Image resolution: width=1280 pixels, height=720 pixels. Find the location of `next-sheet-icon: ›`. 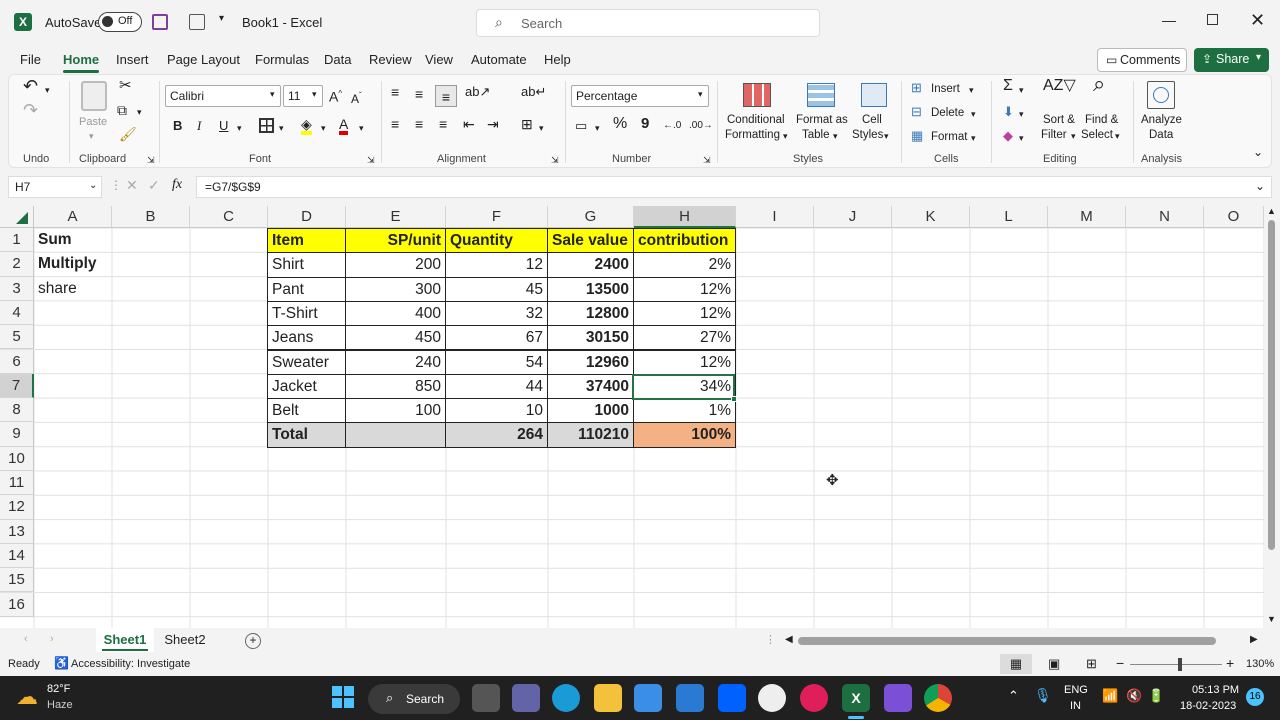

next-sheet-icon: › is located at coordinates (52, 639).